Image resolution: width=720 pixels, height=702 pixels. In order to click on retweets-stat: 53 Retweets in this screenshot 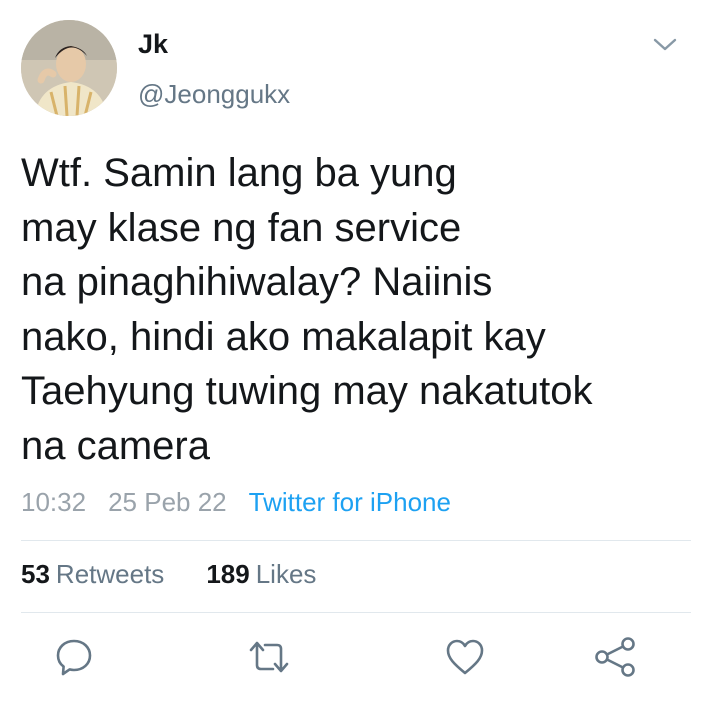, I will do `click(92, 574)`.